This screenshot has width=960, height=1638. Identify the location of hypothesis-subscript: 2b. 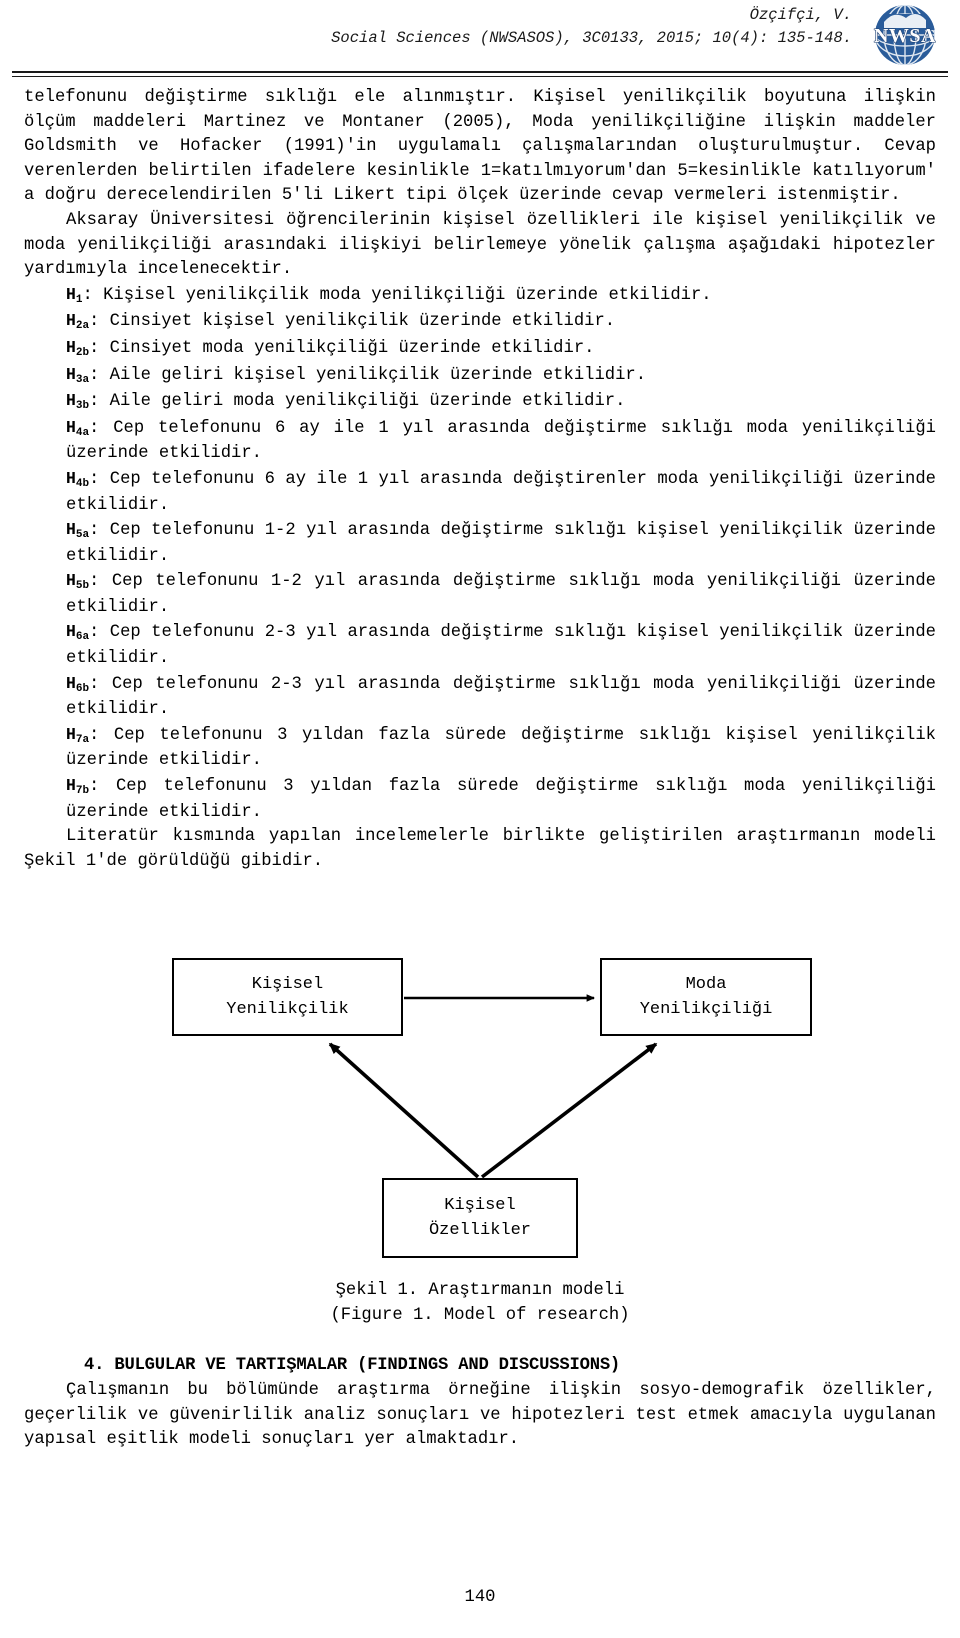
(82, 352).